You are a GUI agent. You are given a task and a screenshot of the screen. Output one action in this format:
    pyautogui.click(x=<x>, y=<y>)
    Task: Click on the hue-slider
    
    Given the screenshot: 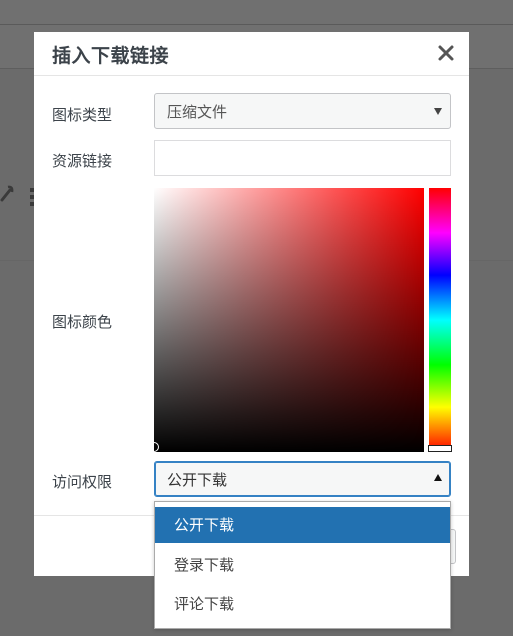 What is the action you would take?
    pyautogui.click(x=440, y=320)
    